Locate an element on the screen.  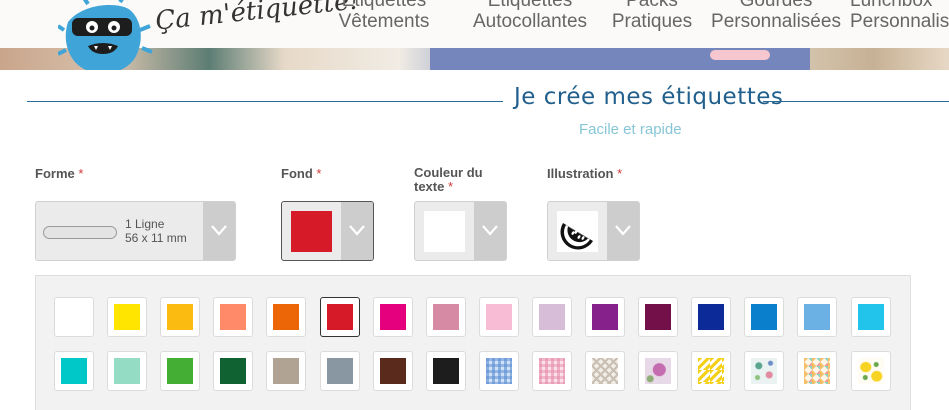
swatch-white is located at coordinates (74, 317).